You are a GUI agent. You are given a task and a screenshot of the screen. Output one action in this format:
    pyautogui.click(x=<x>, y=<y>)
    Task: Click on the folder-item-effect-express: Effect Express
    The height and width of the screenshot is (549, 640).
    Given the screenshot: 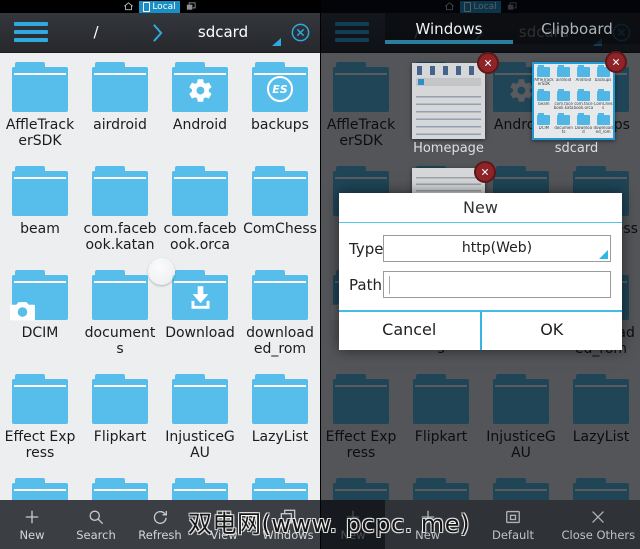 What is the action you would take?
    pyautogui.click(x=40, y=426)
    